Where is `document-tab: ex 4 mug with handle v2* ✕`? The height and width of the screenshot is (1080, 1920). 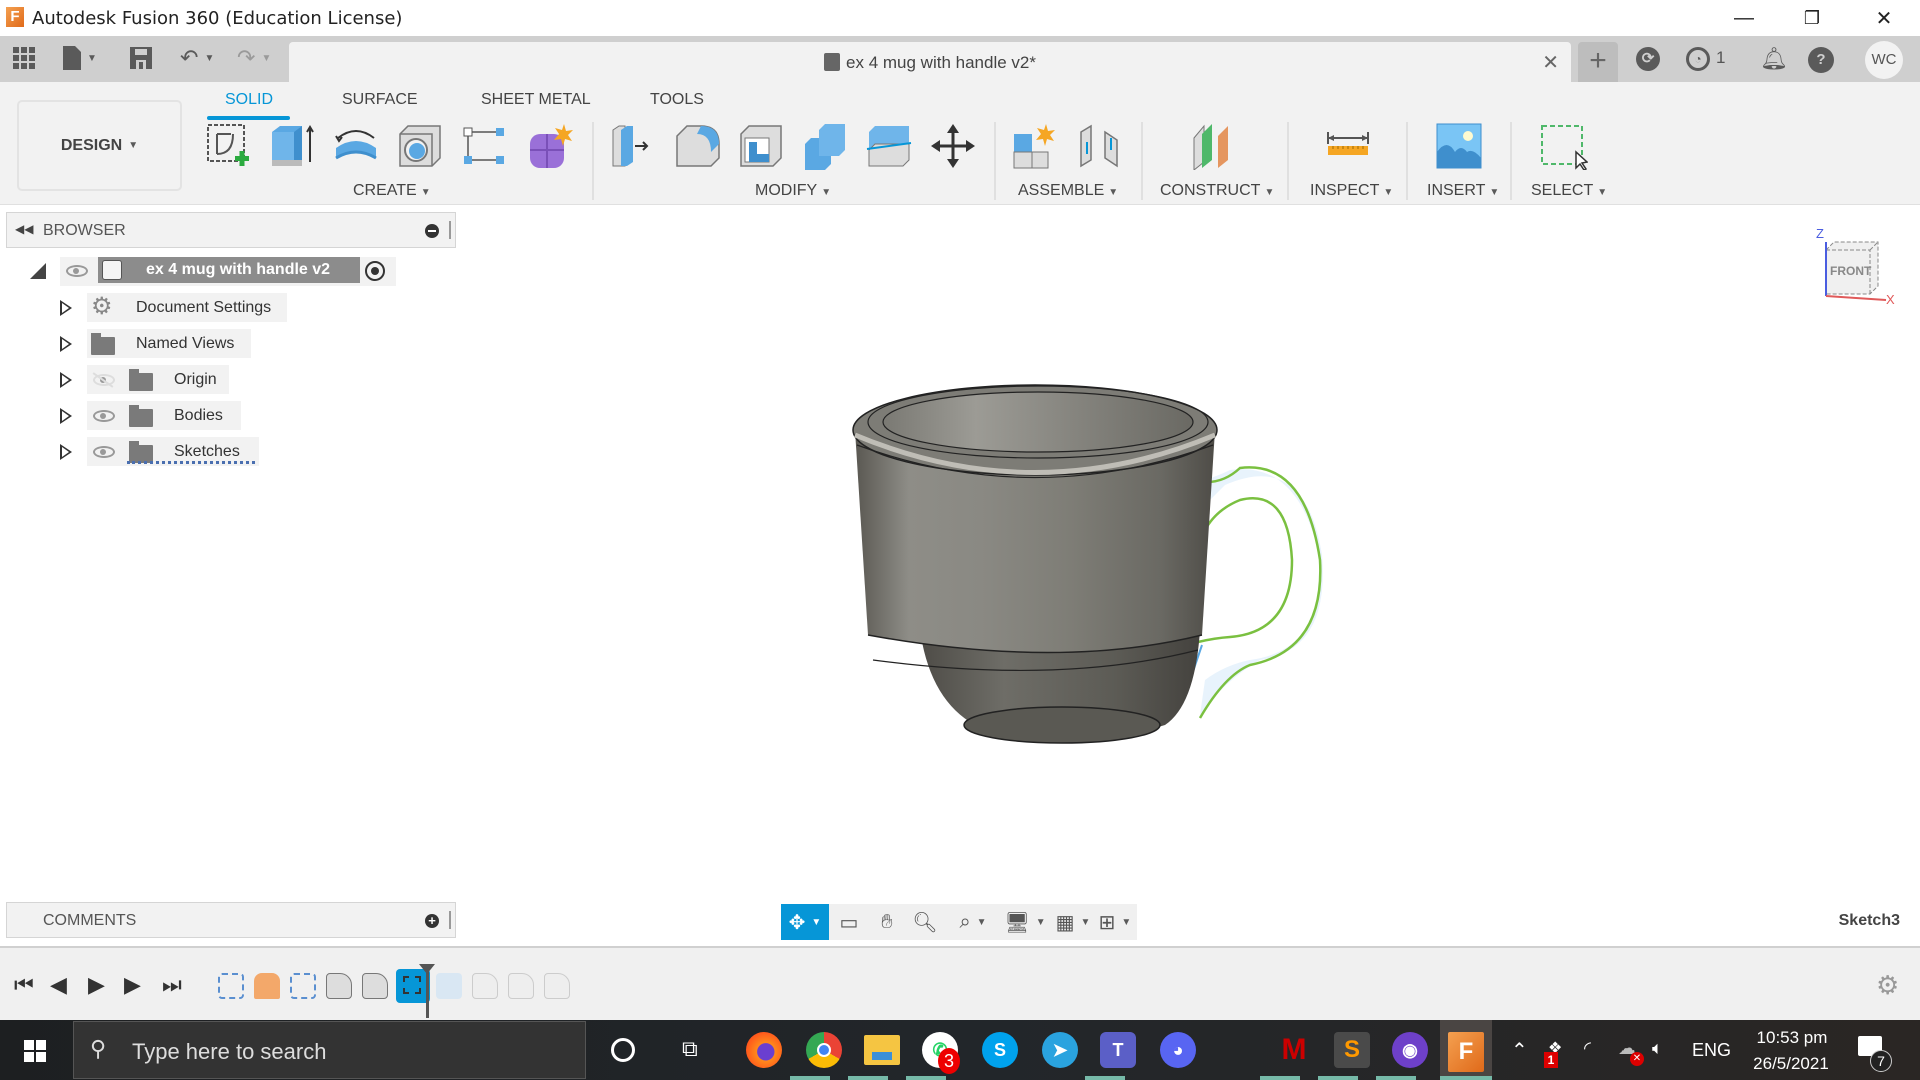 document-tab: ex 4 mug with handle v2* ✕ is located at coordinates (930, 62).